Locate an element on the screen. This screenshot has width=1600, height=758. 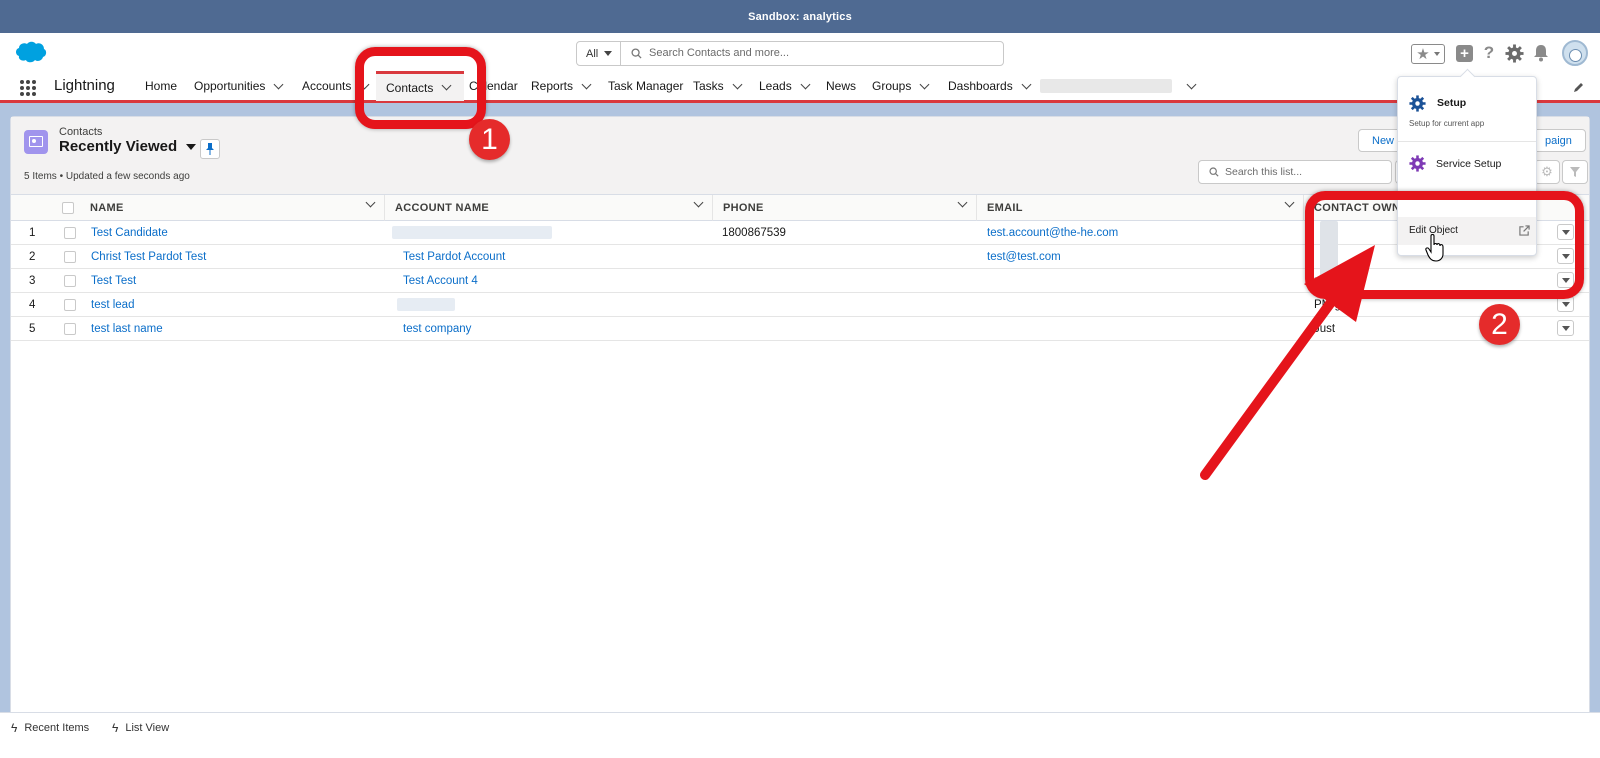
contact-name-link: test lead is located at coordinates (112, 304).